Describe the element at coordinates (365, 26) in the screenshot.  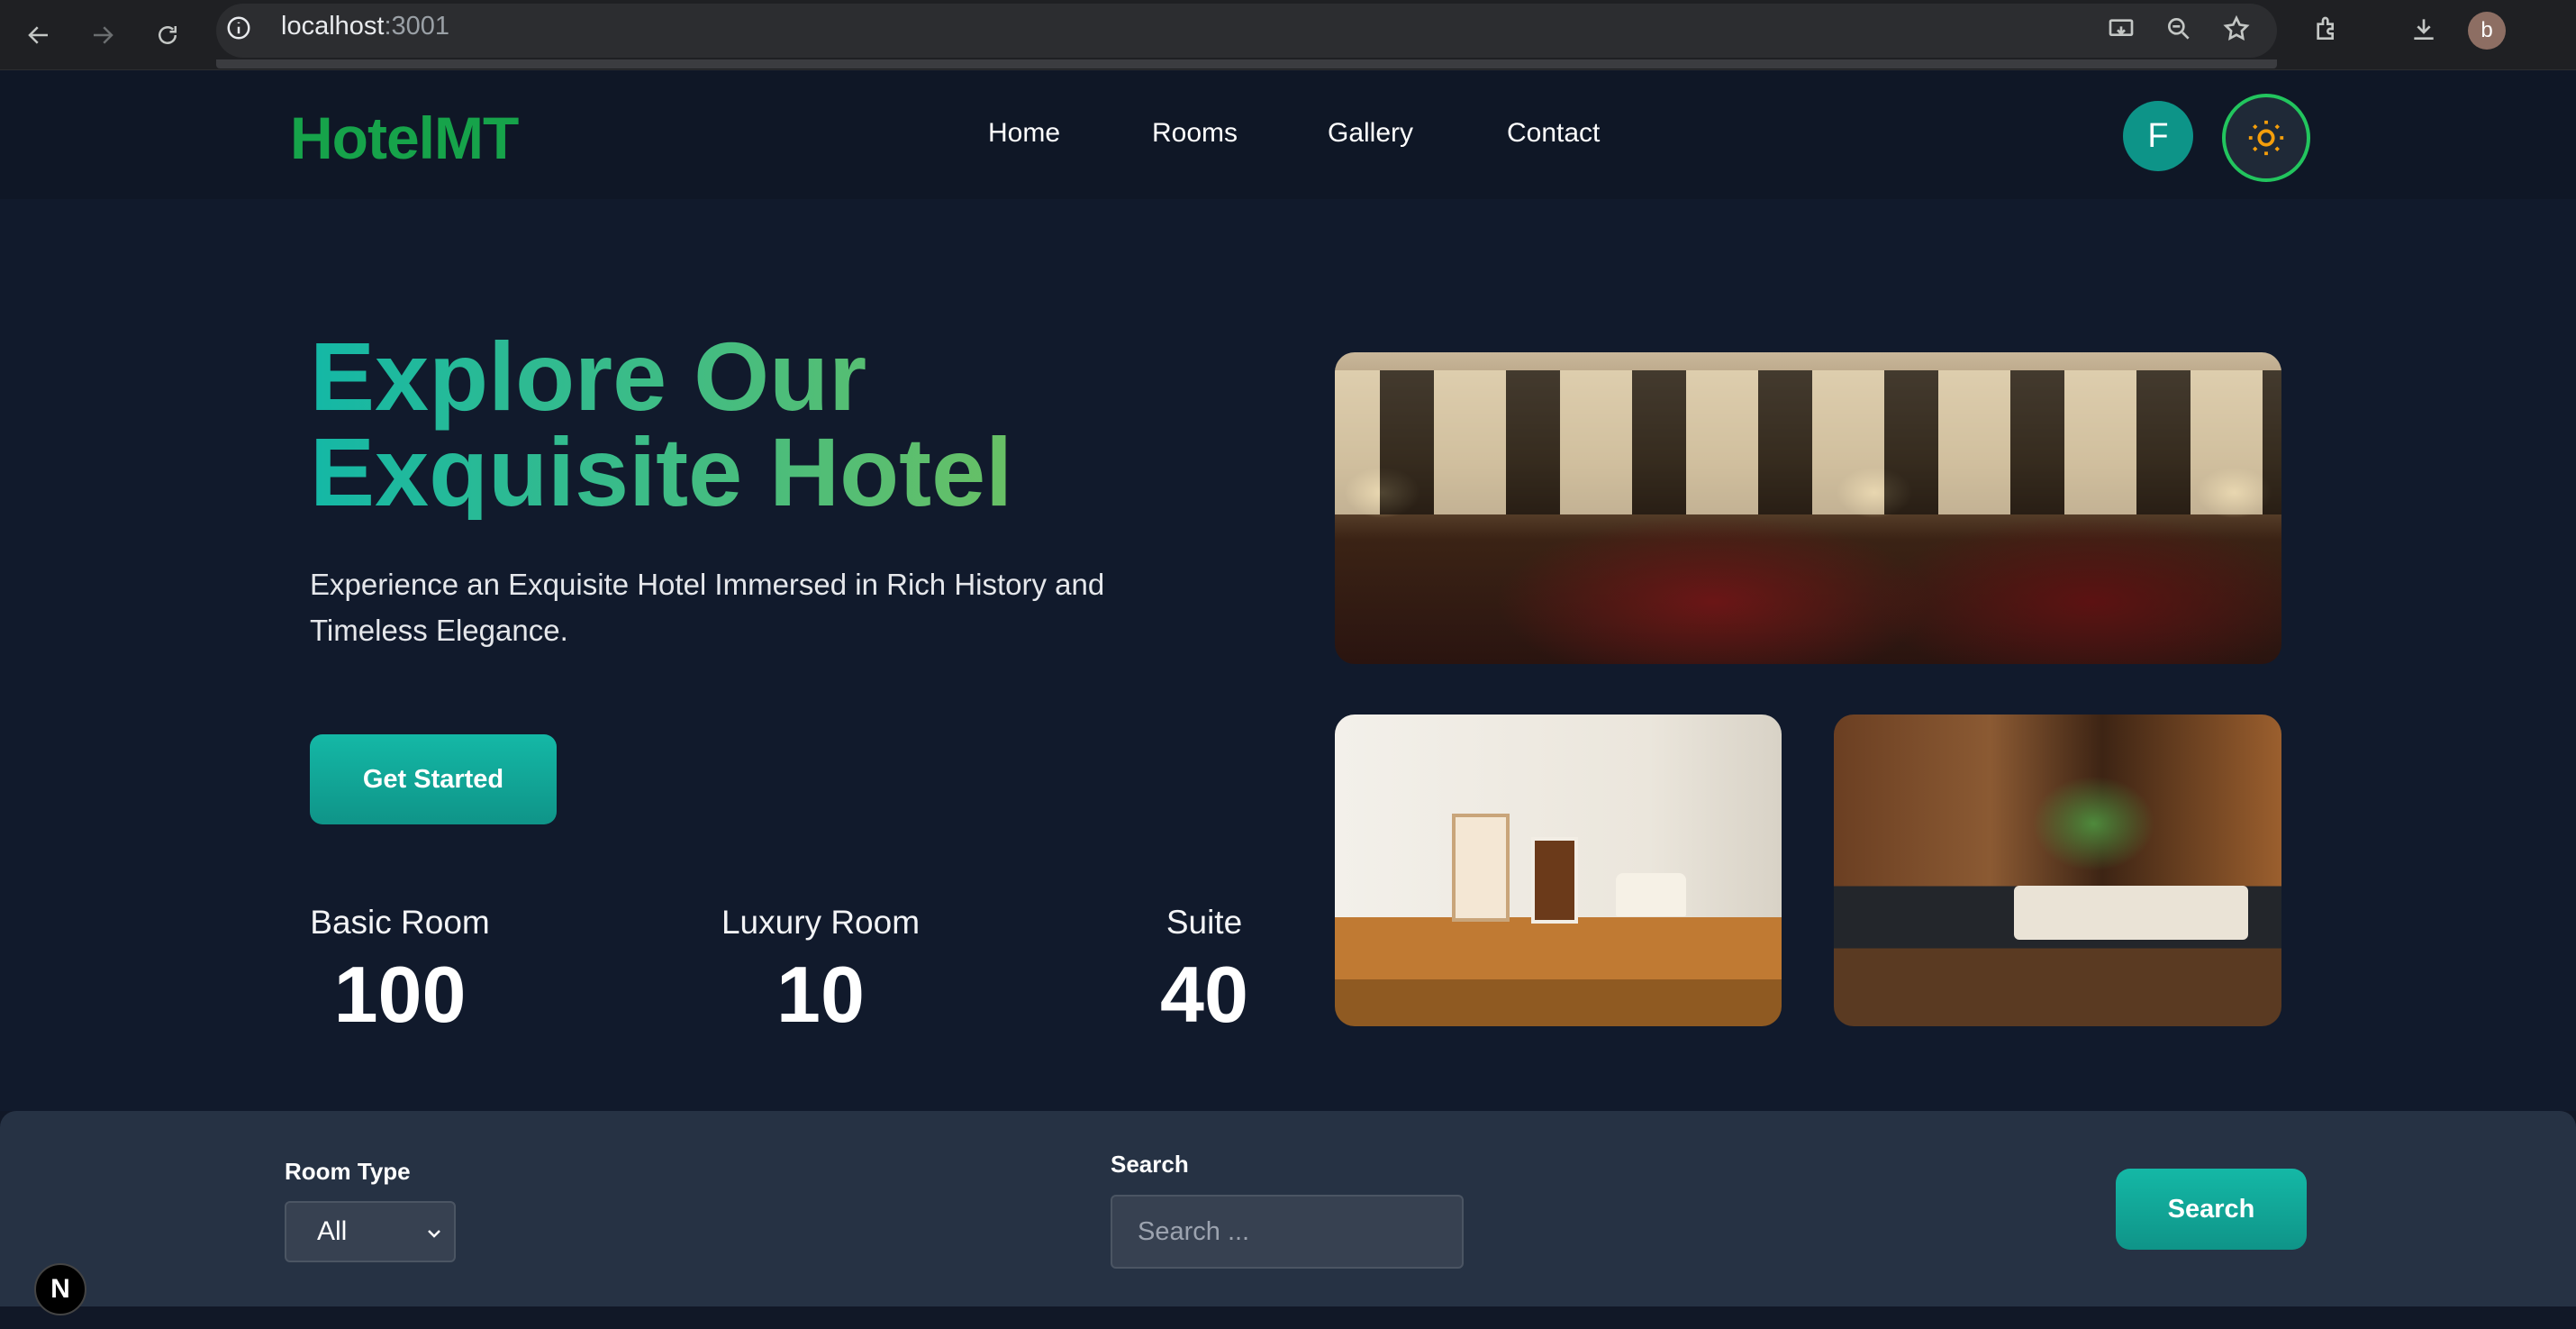
I see `url-text: localhost:3001` at that location.